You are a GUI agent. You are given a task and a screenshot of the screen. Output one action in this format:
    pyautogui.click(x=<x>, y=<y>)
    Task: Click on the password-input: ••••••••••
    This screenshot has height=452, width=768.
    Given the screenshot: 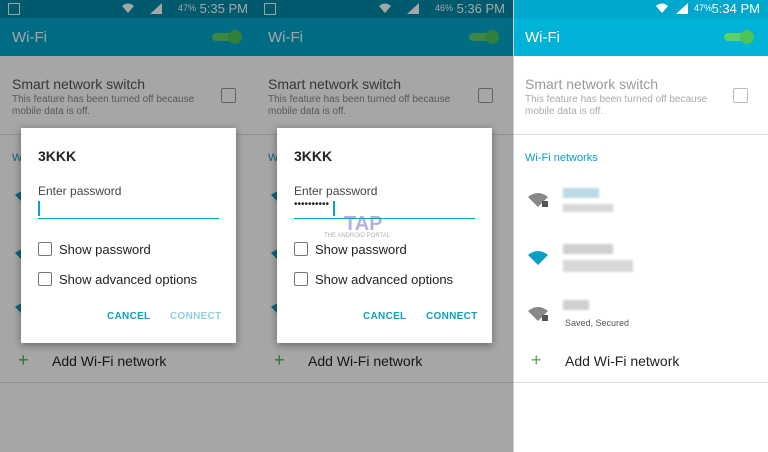 What is the action you would take?
    pyautogui.click(x=311, y=204)
    